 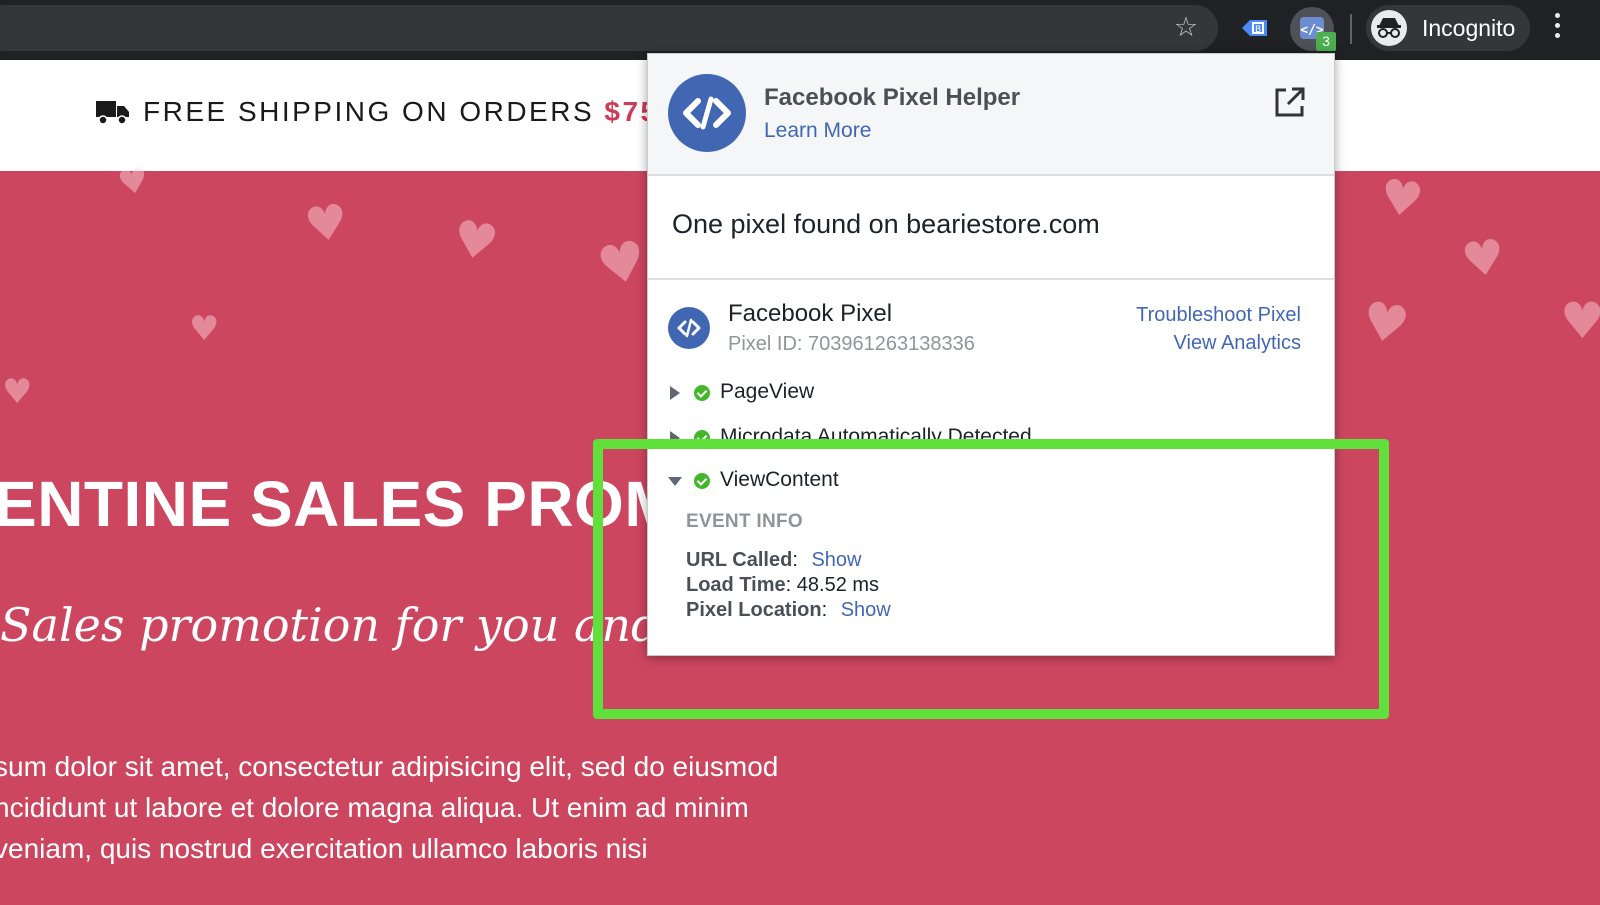 What do you see at coordinates (1186, 28) in the screenshot?
I see `star-icon: ☆` at bounding box center [1186, 28].